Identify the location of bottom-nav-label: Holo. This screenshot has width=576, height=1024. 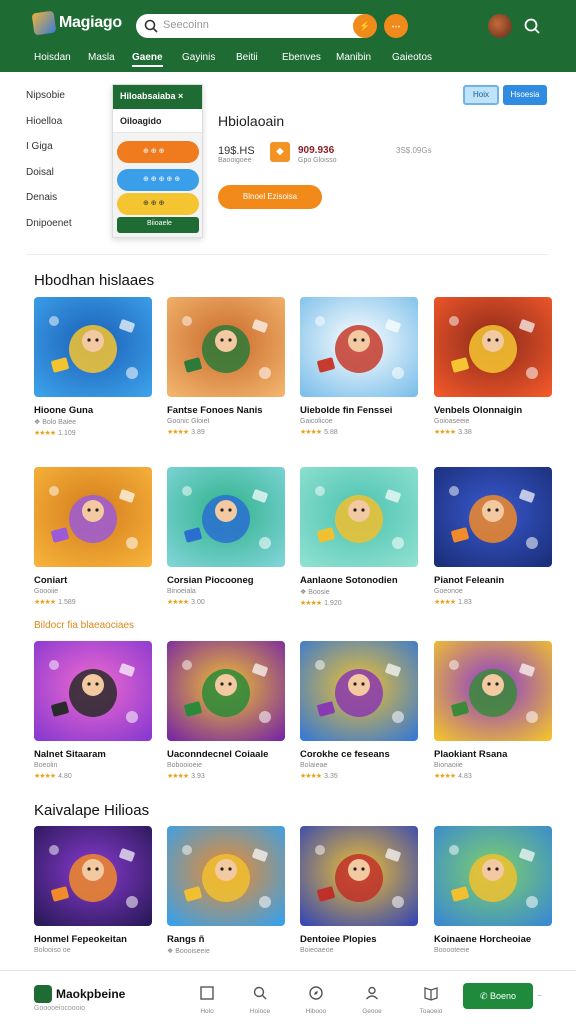
(207, 1011).